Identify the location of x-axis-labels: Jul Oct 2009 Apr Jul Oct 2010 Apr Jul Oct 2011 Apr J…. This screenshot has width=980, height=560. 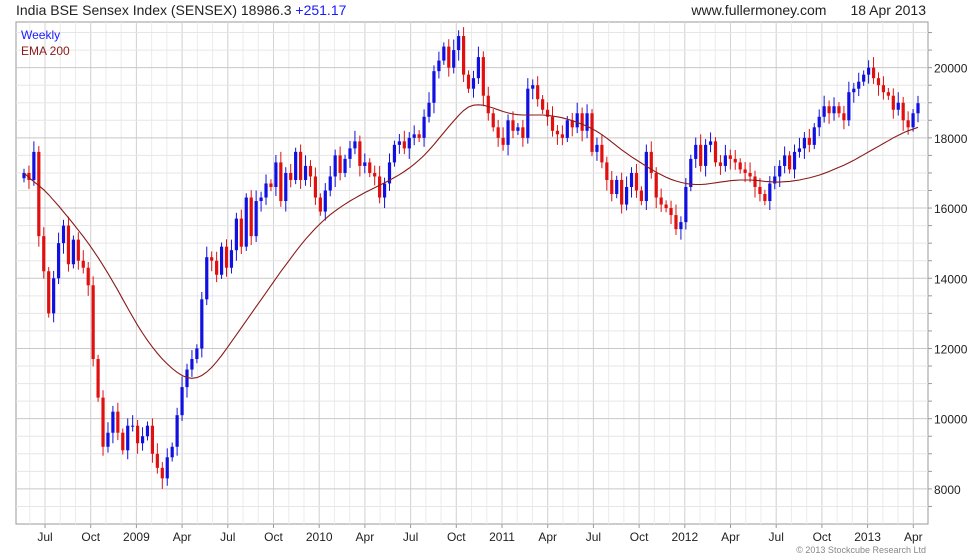
(479, 537).